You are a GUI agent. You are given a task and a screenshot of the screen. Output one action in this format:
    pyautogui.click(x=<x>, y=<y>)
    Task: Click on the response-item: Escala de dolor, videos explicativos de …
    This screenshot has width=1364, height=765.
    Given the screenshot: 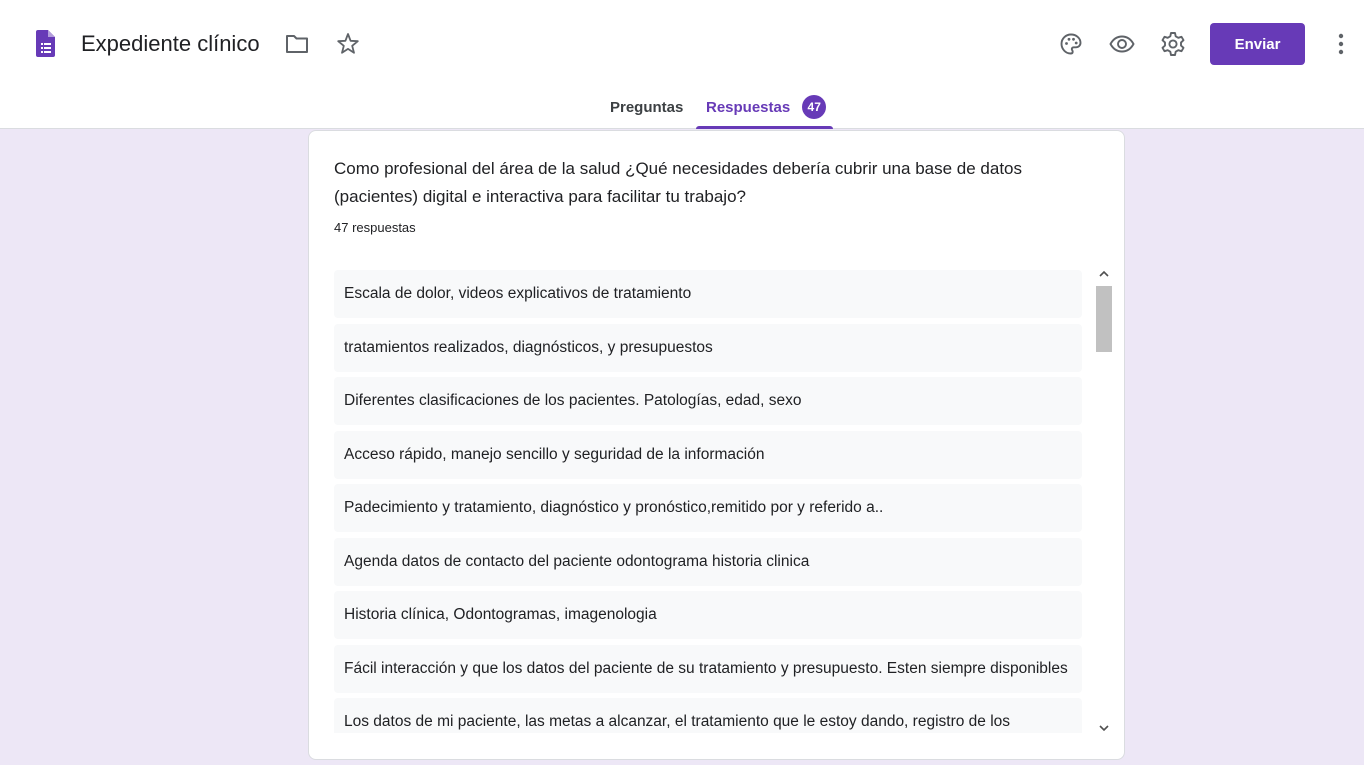 What is the action you would take?
    pyautogui.click(x=708, y=294)
    